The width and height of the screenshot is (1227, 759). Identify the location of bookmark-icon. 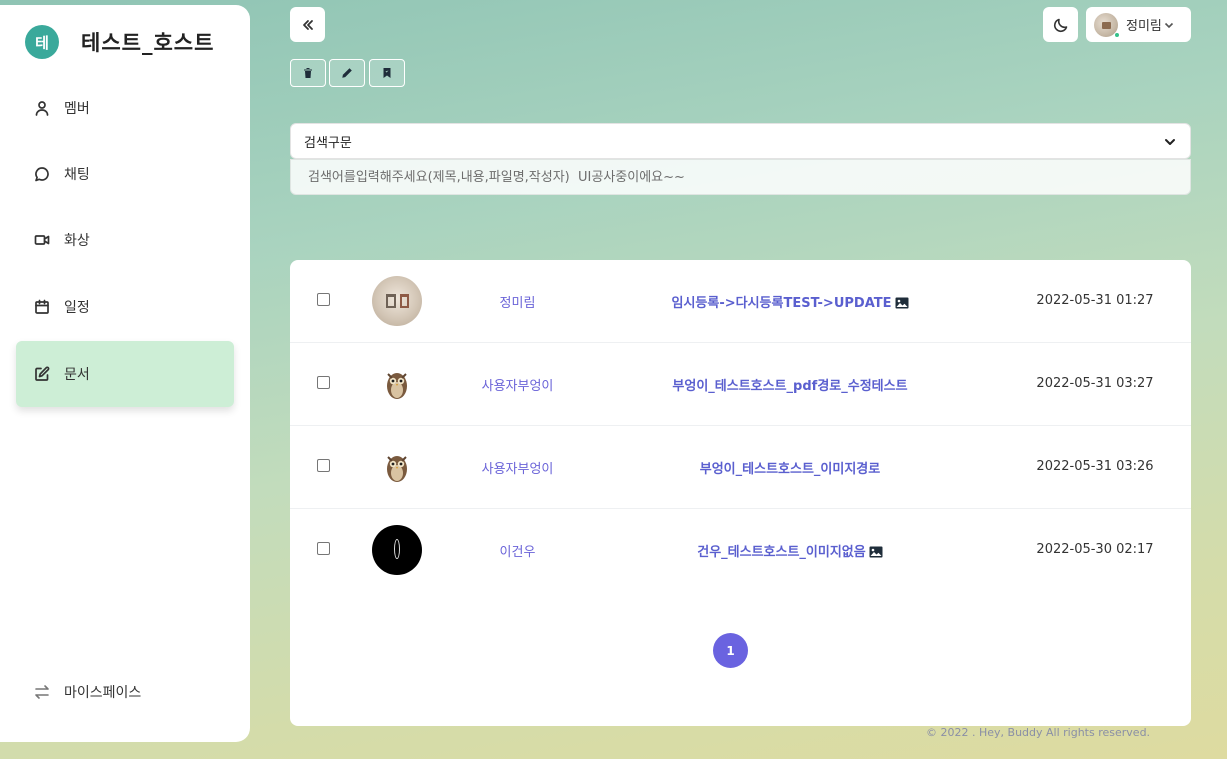
(387, 73).